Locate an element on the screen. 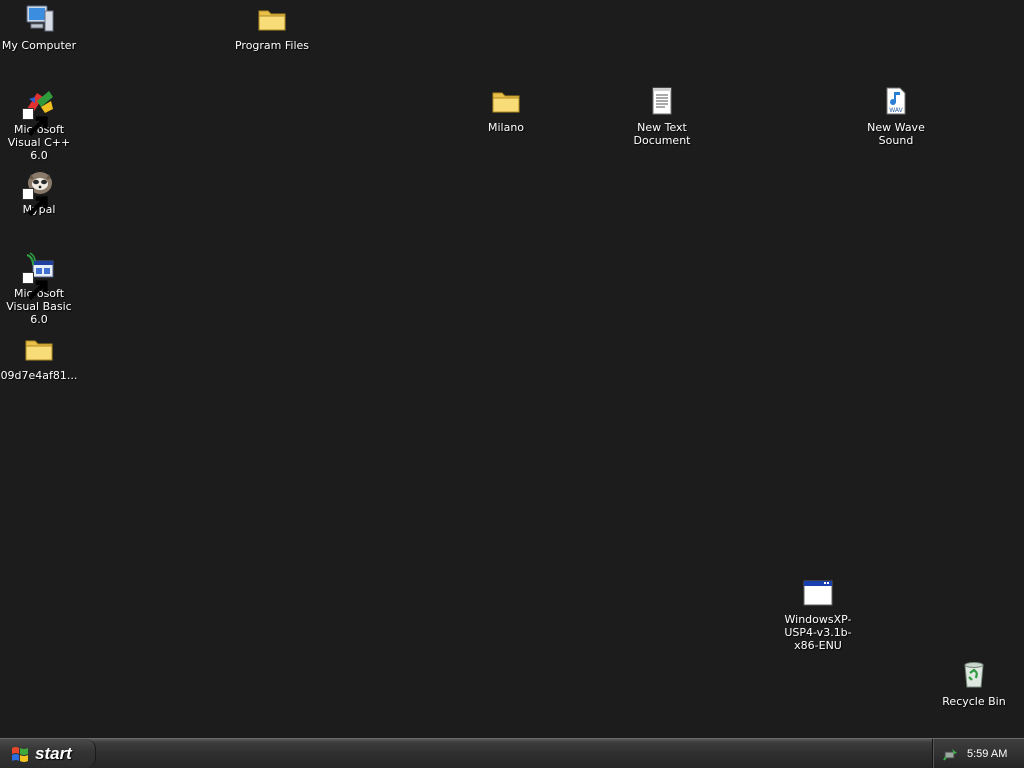 The width and height of the screenshot is (1024, 768). start-button: start is located at coordinates (48, 753).